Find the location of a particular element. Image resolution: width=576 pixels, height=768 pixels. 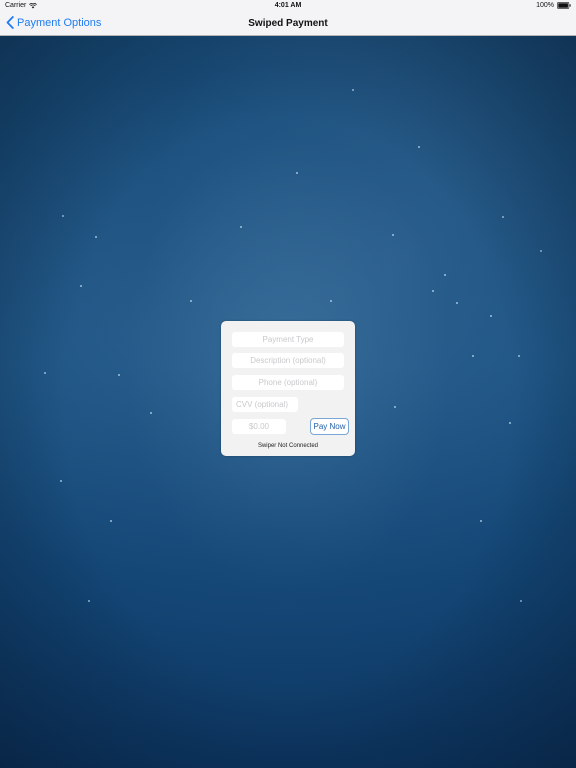

amount-input is located at coordinates (259, 426).